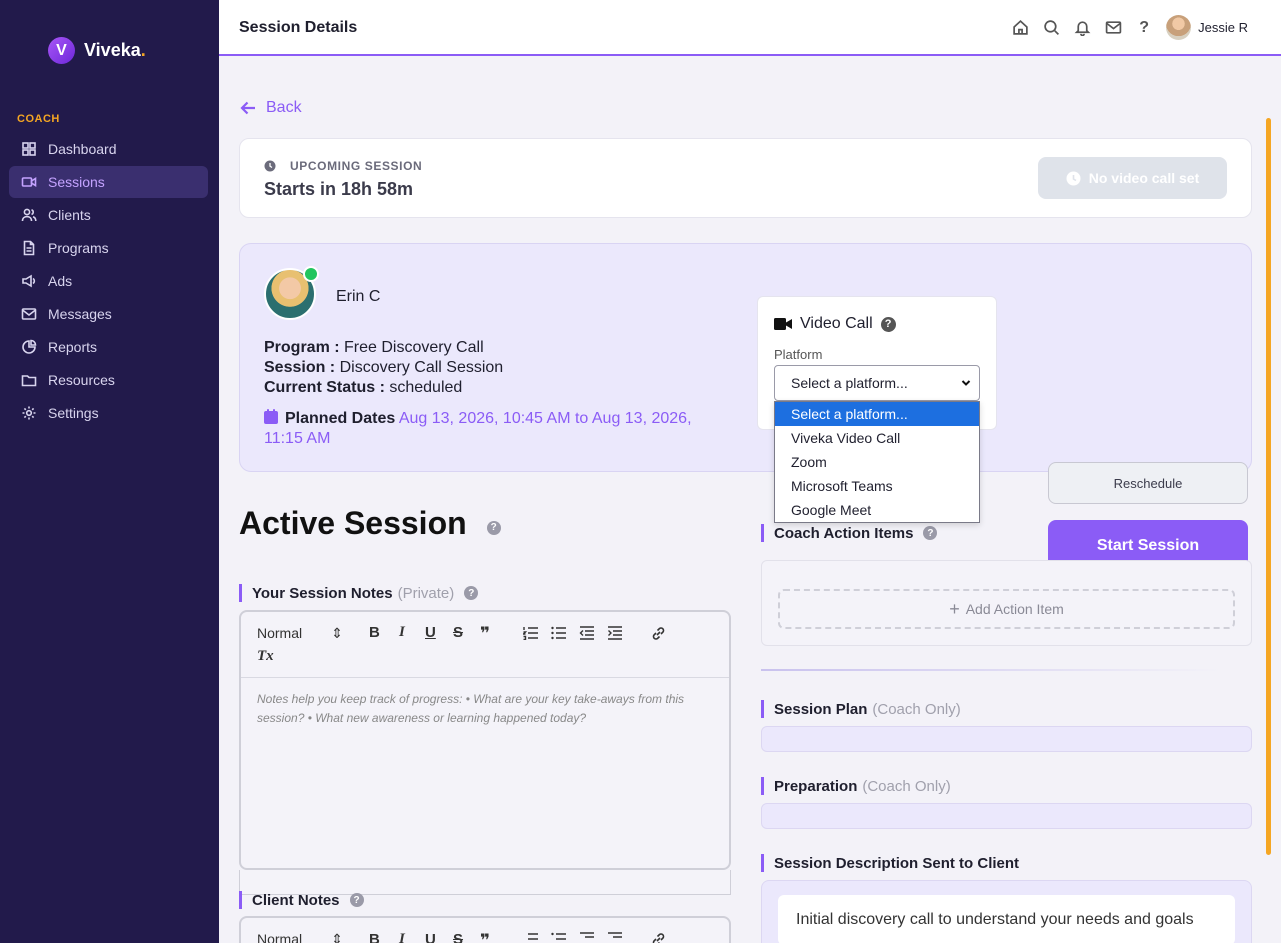  I want to click on reschedule-button: Reschedule, so click(1148, 483).